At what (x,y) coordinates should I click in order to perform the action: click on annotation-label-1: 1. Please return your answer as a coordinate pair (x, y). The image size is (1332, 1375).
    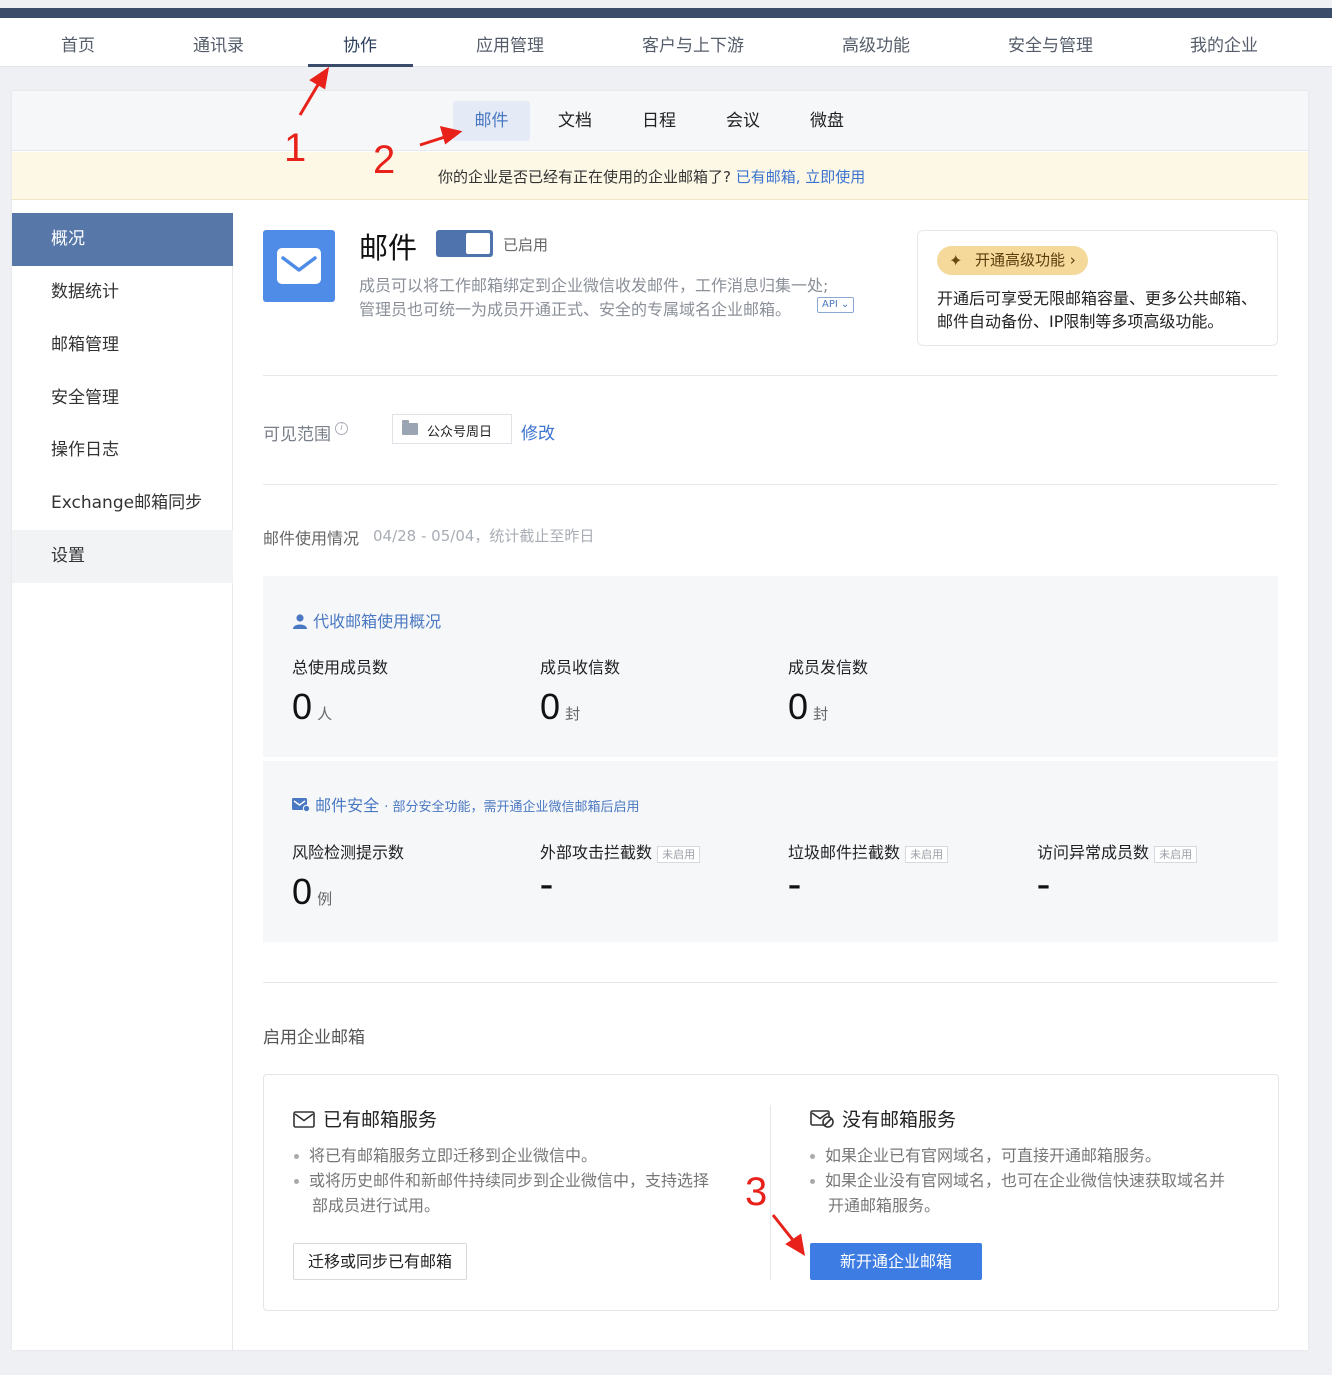
    Looking at the image, I should click on (295, 148).